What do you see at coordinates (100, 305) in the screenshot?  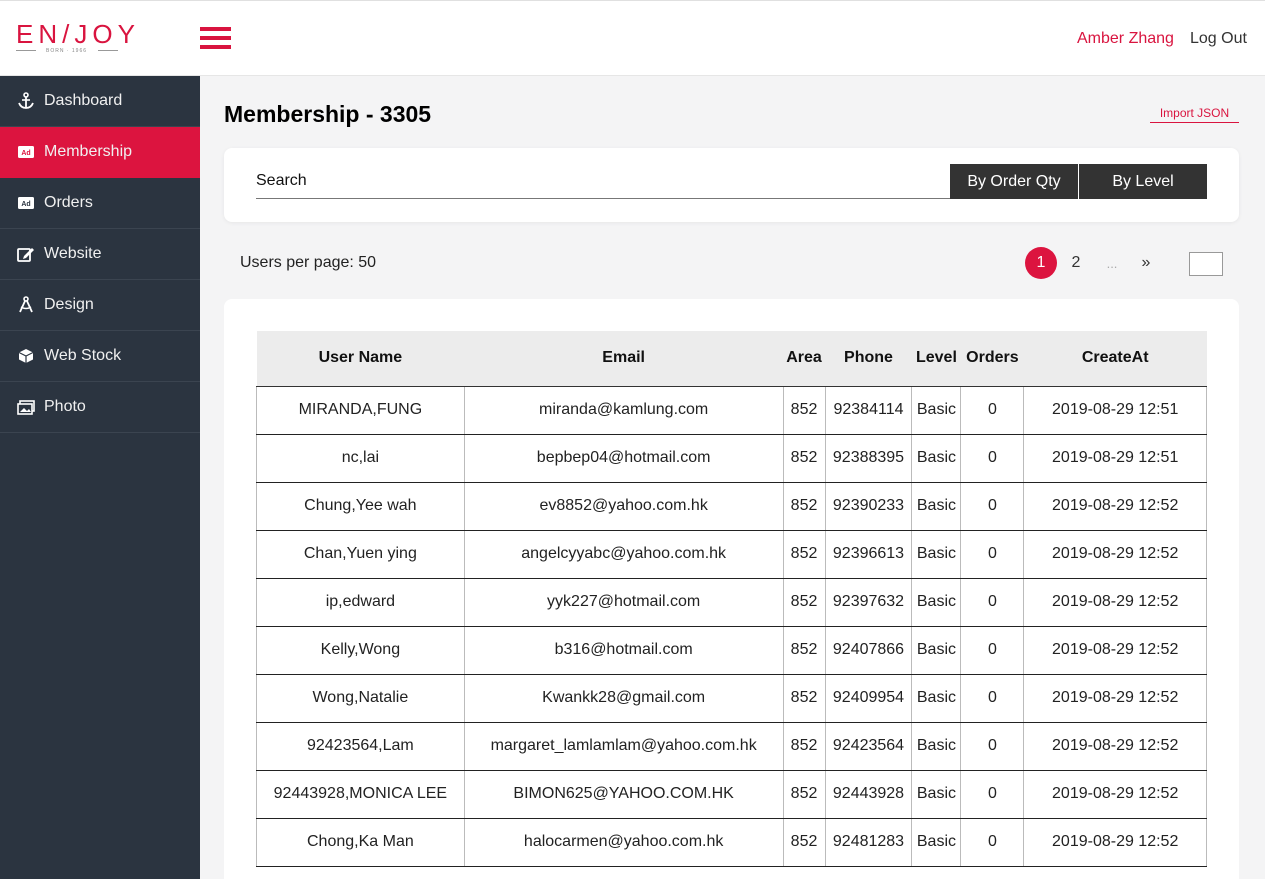 I see `sidebar-item-design: Design` at bounding box center [100, 305].